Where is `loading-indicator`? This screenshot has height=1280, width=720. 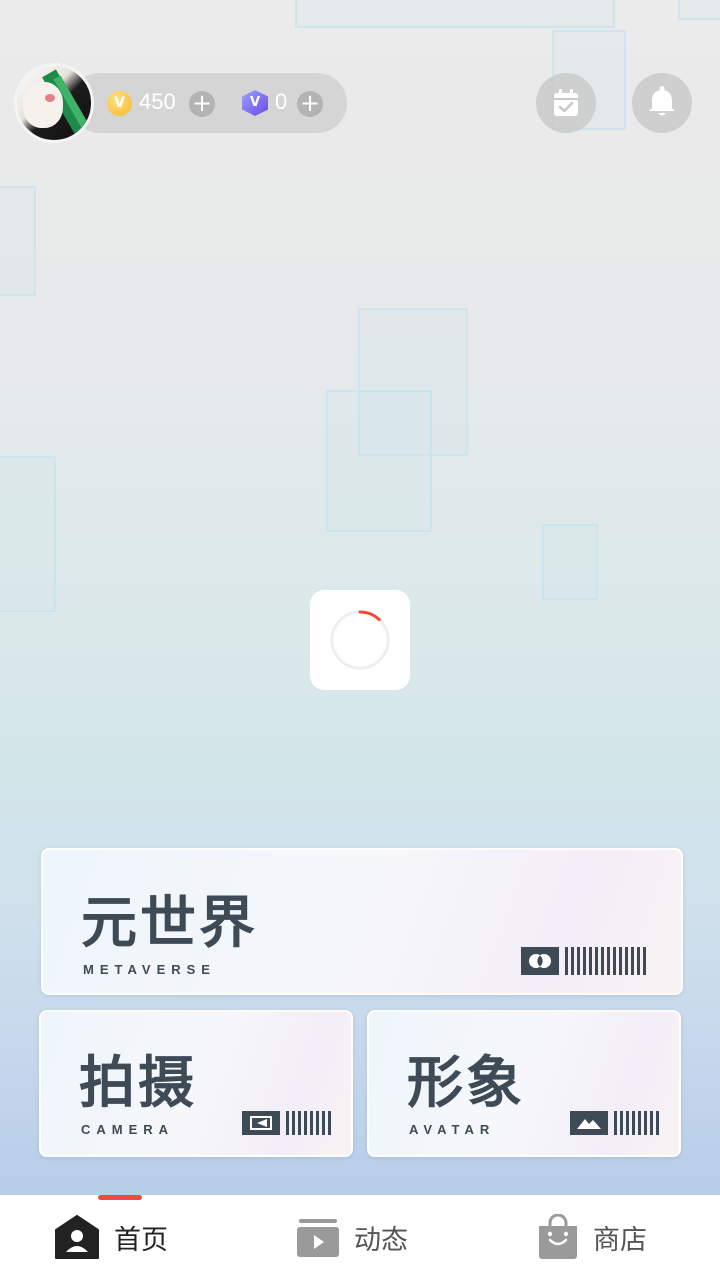
loading-indicator is located at coordinates (360, 640).